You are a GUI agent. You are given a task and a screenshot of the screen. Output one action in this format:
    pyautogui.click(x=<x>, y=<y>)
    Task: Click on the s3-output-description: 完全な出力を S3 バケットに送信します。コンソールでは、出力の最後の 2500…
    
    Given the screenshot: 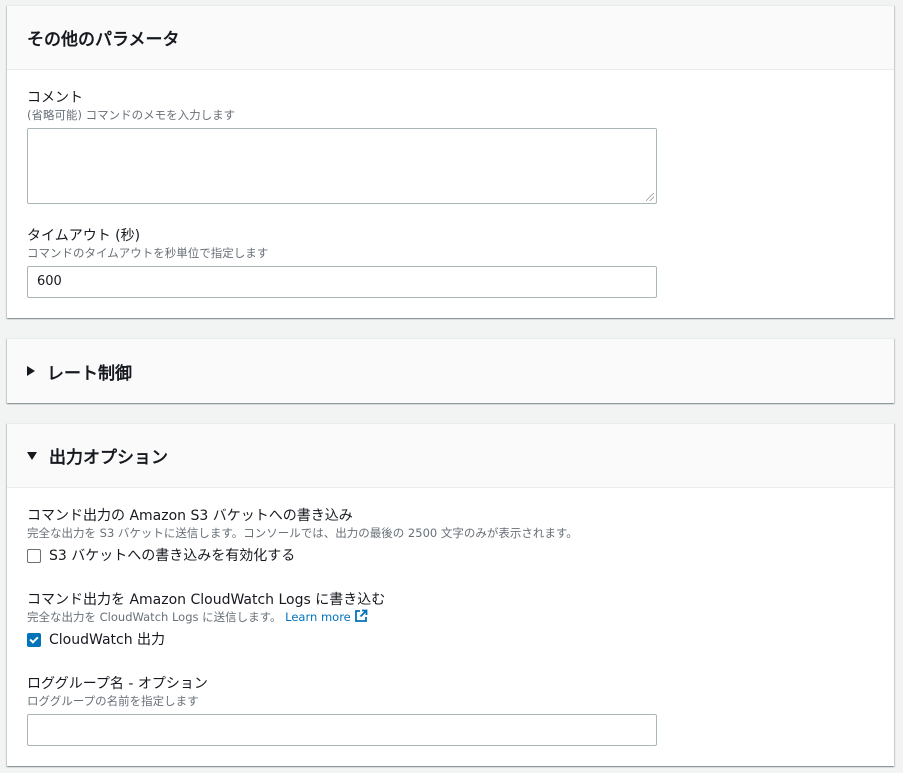 What is the action you would take?
    pyautogui.click(x=302, y=533)
    